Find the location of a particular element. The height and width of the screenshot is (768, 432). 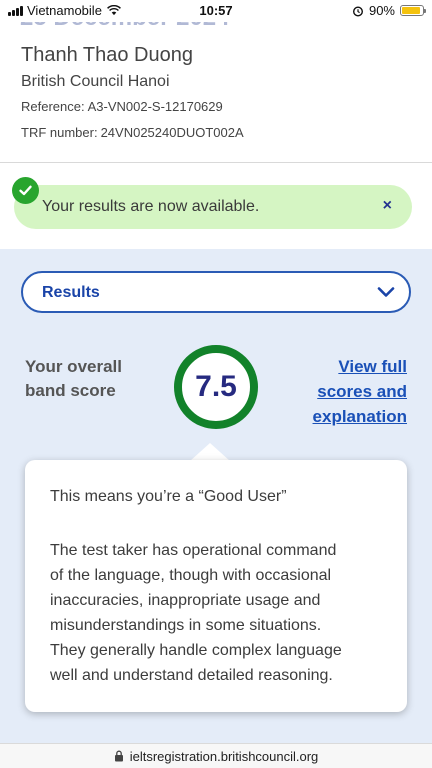

link-line1: View full is located at coordinates (372, 366).